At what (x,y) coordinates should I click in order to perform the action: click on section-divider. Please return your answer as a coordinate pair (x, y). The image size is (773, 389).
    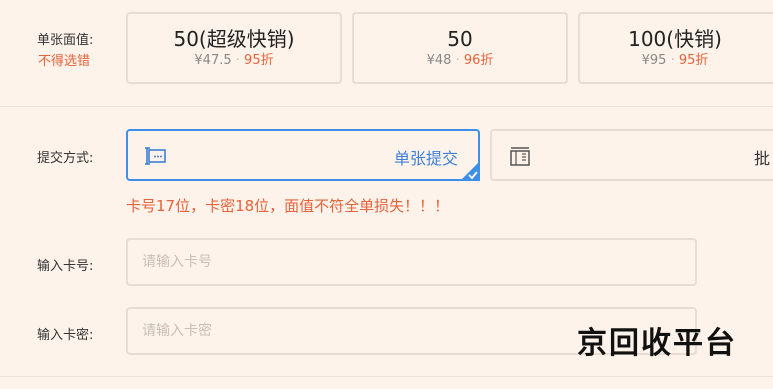
    Looking at the image, I should click on (386, 106).